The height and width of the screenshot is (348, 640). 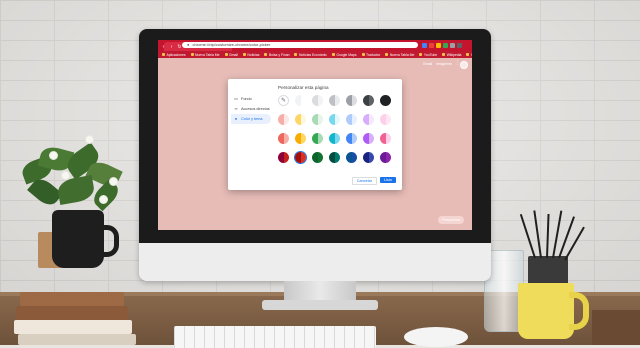 I want to click on images-link: Imágenes, so click(x=444, y=64).